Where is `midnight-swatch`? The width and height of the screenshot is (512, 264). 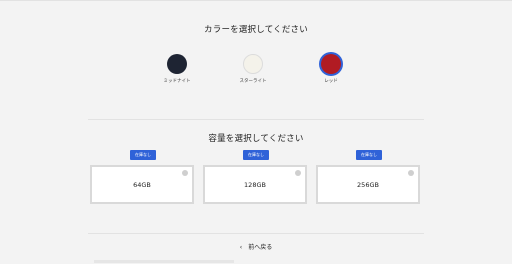
midnight-swatch is located at coordinates (177, 64).